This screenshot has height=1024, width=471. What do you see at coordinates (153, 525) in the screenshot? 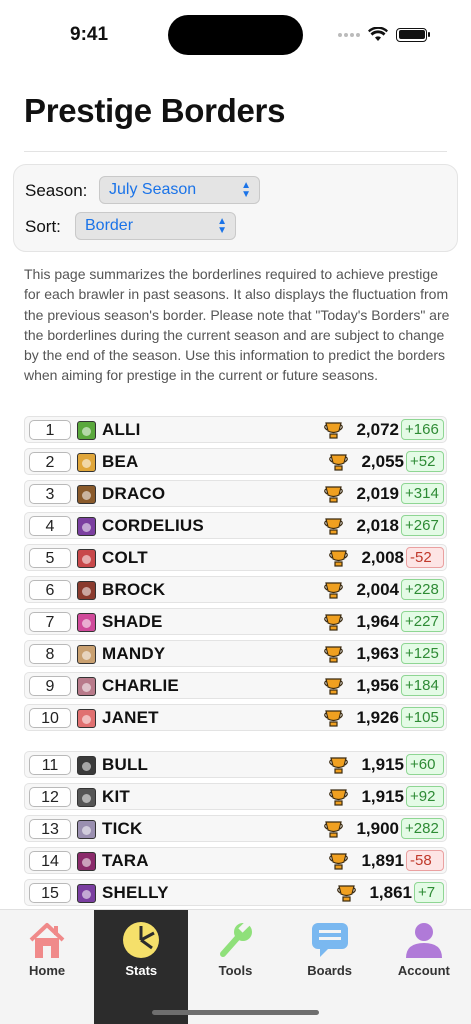
I see `brawler-name: CORDELIUS` at bounding box center [153, 525].